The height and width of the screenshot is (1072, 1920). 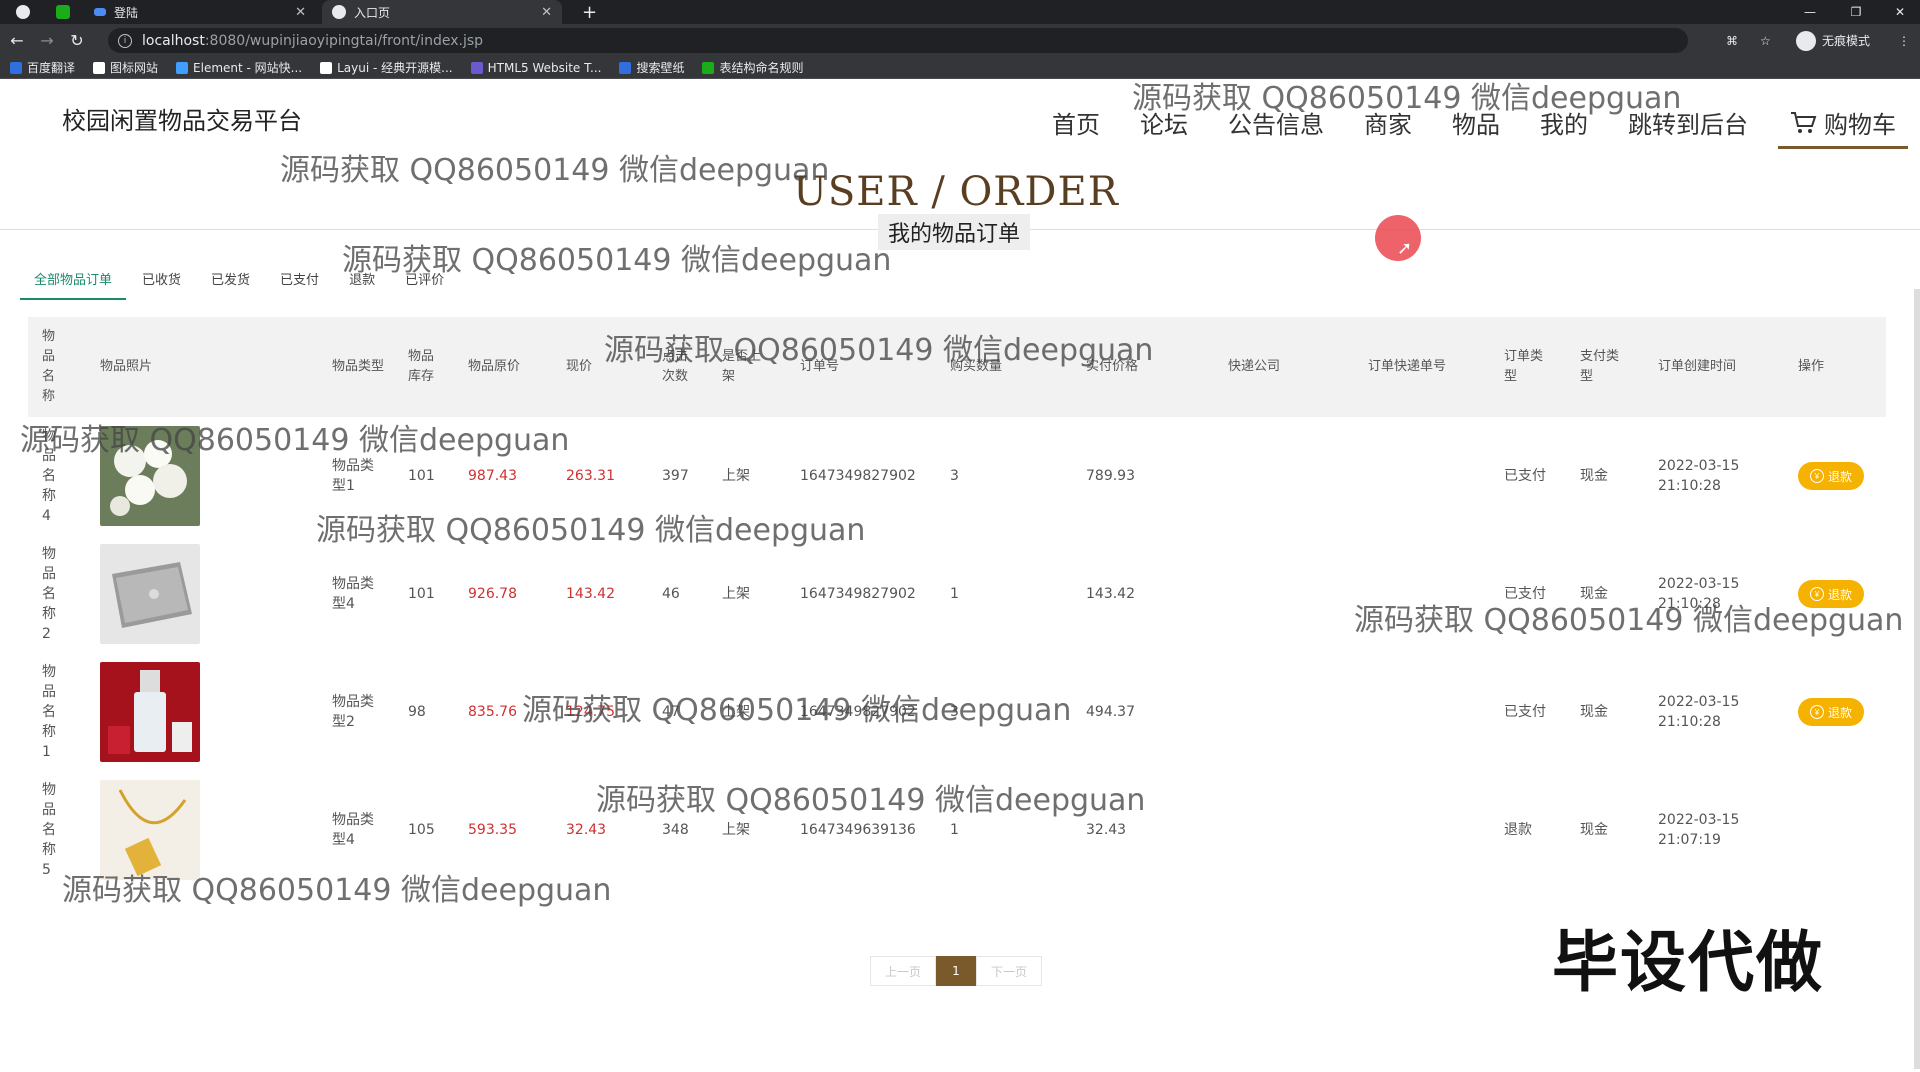 What do you see at coordinates (21, 12) in the screenshot?
I see `browser-menu-icon` at bounding box center [21, 12].